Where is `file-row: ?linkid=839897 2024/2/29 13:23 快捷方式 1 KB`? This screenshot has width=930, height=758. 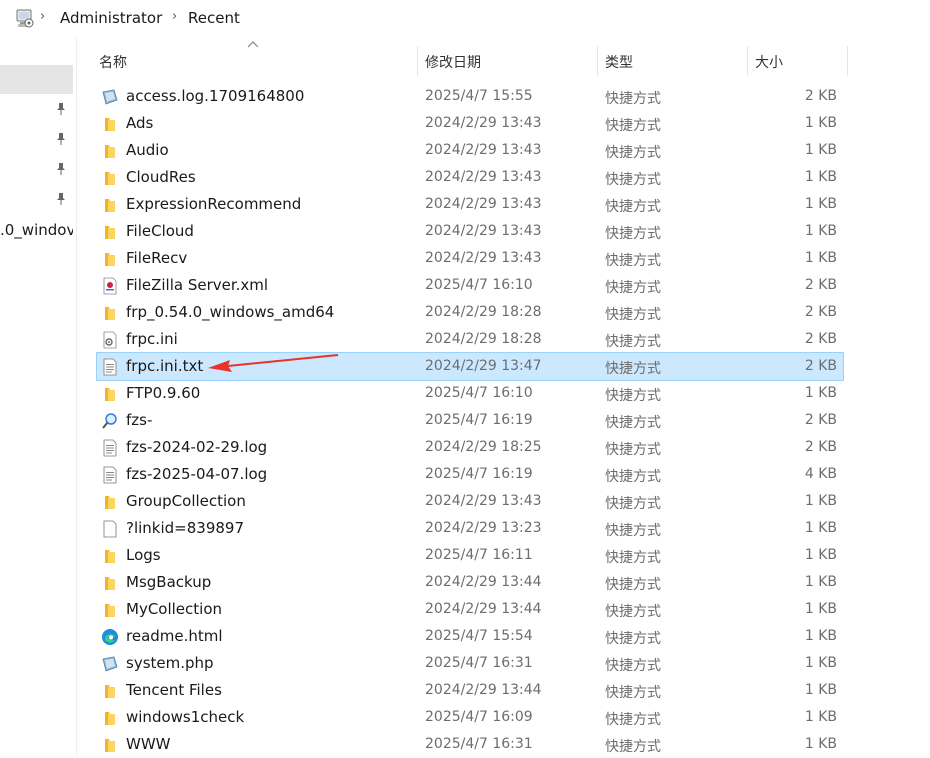 file-row: ?linkid=839897 2024/2/29 13:23 快捷方式 1 KB is located at coordinates (470, 528).